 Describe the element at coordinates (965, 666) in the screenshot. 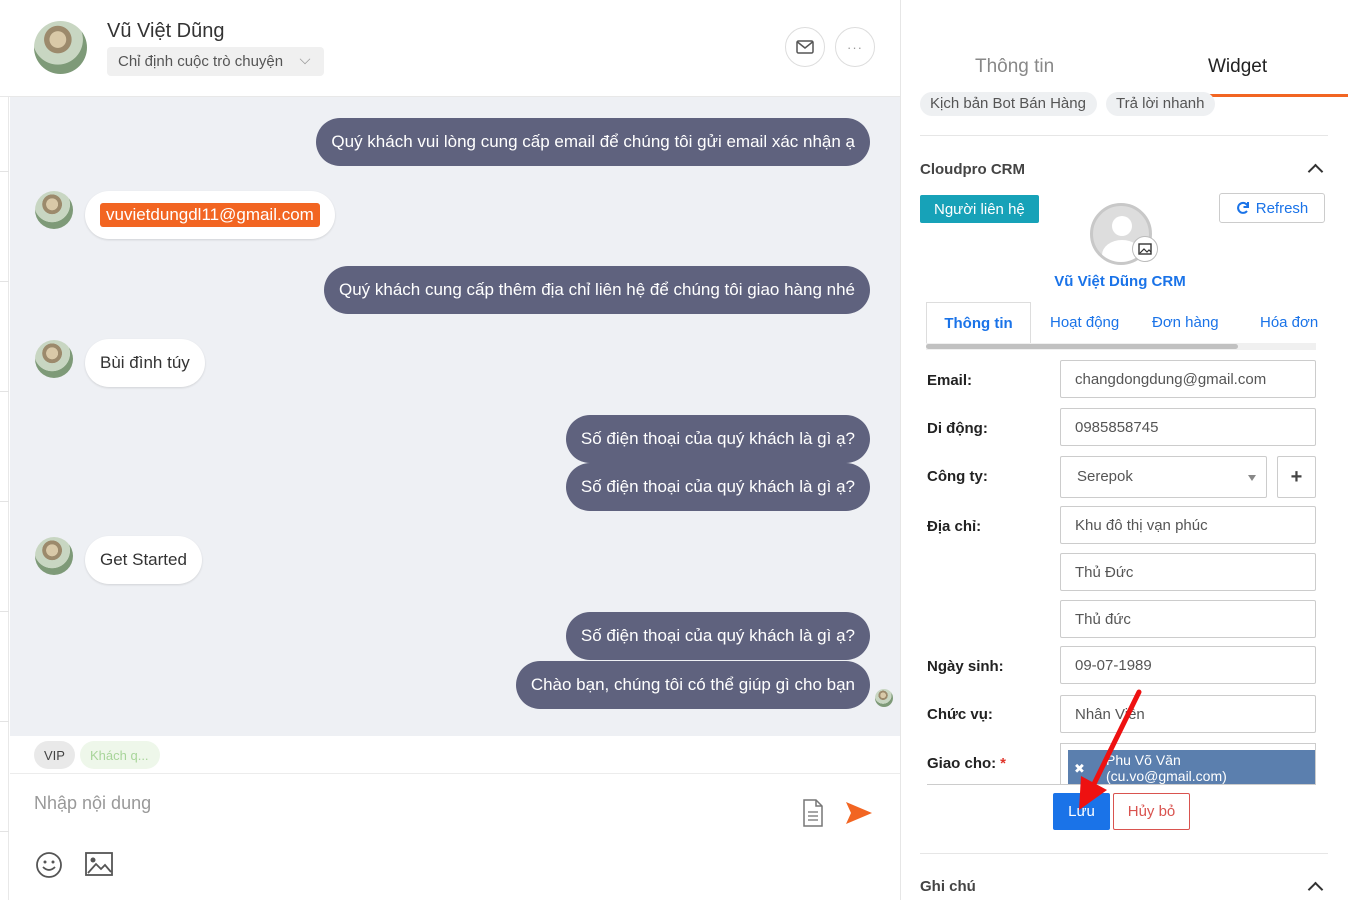

I see `birthday-label: Ngày sinh:` at that location.